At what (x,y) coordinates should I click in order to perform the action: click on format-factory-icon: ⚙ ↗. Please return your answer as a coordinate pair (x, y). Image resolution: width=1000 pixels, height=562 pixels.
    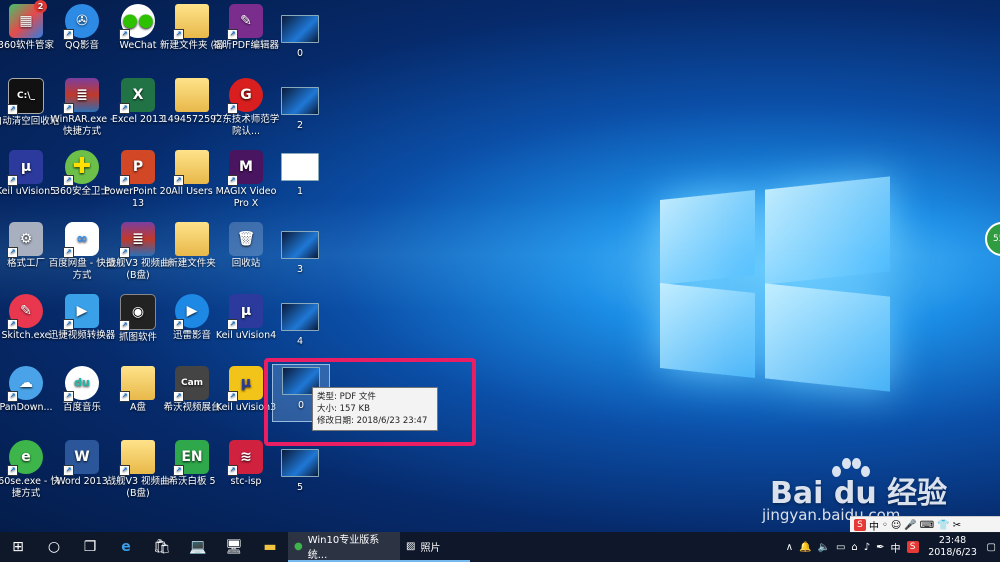
    Looking at the image, I should click on (25, 240).